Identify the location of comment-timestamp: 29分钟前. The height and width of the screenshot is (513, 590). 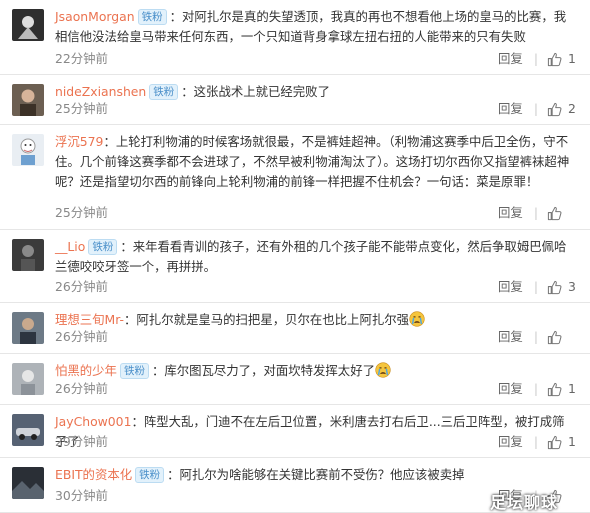
(81, 441).